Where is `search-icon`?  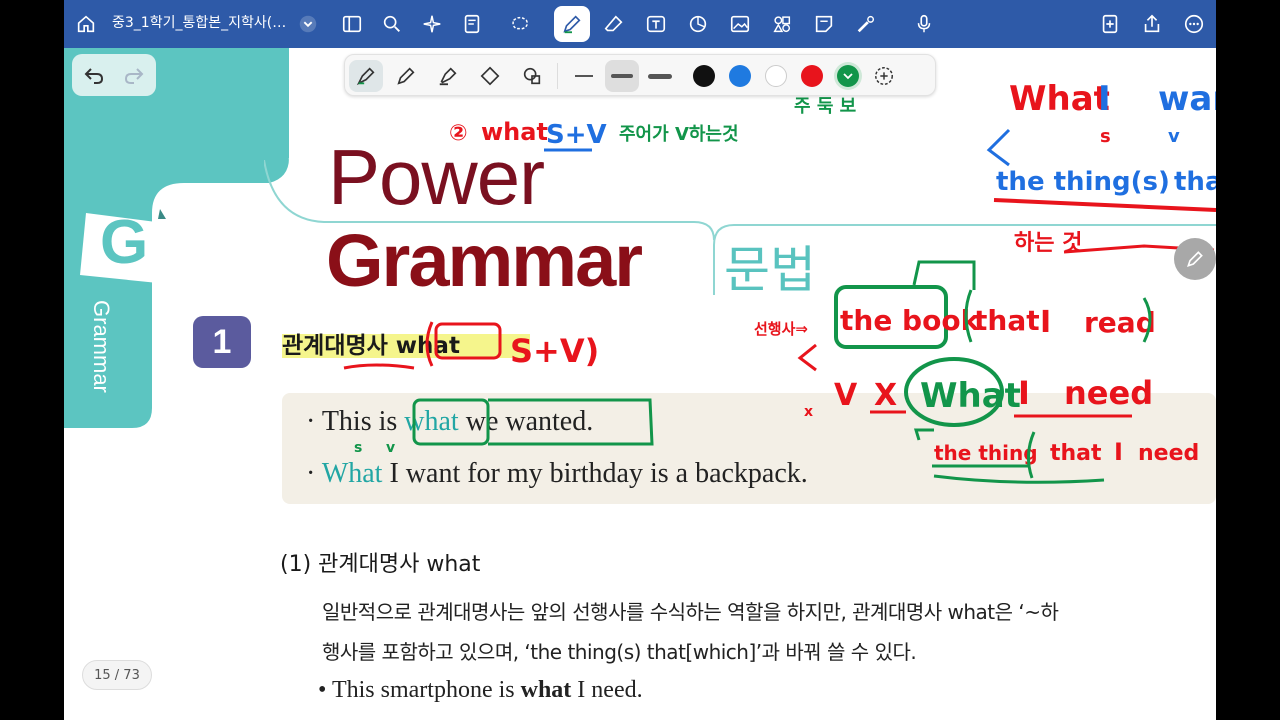 search-icon is located at coordinates (391, 23).